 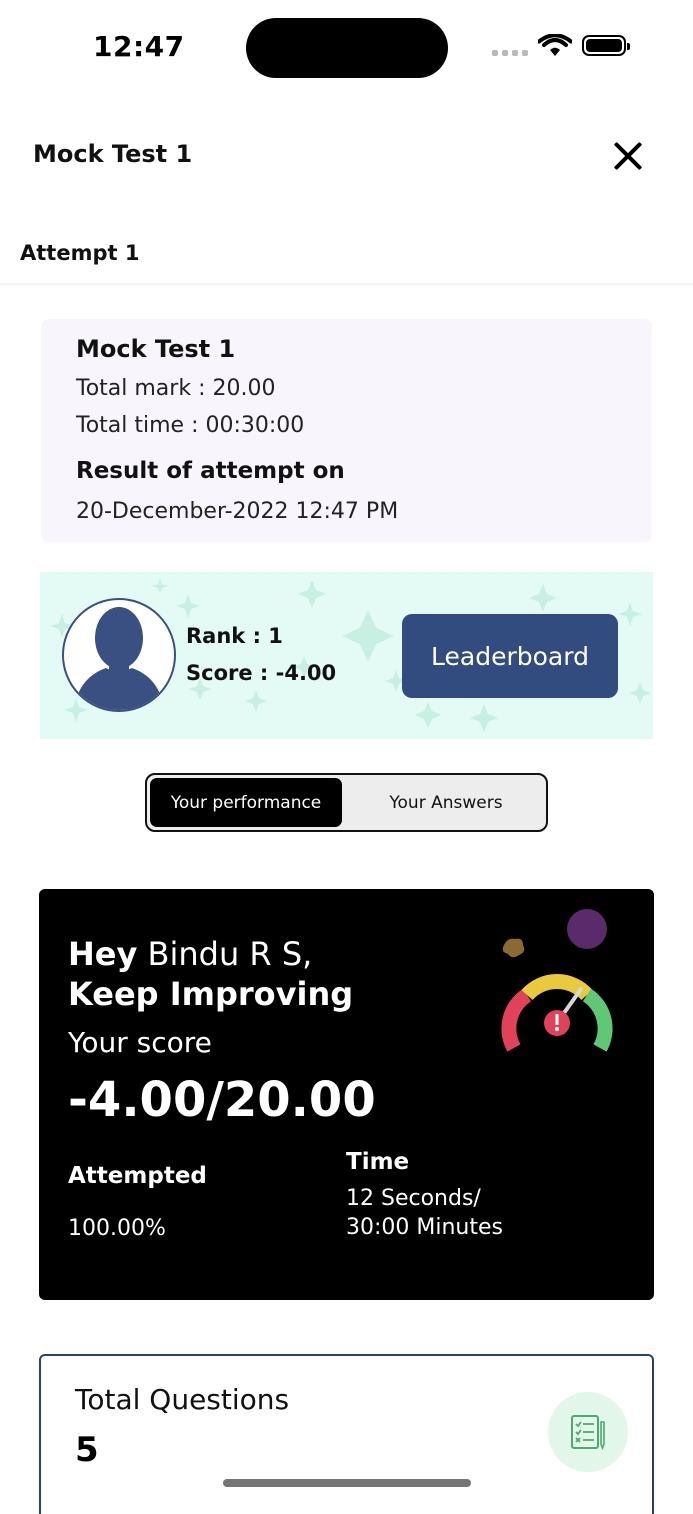 What do you see at coordinates (557, 980) in the screenshot?
I see `speedometer-icon` at bounding box center [557, 980].